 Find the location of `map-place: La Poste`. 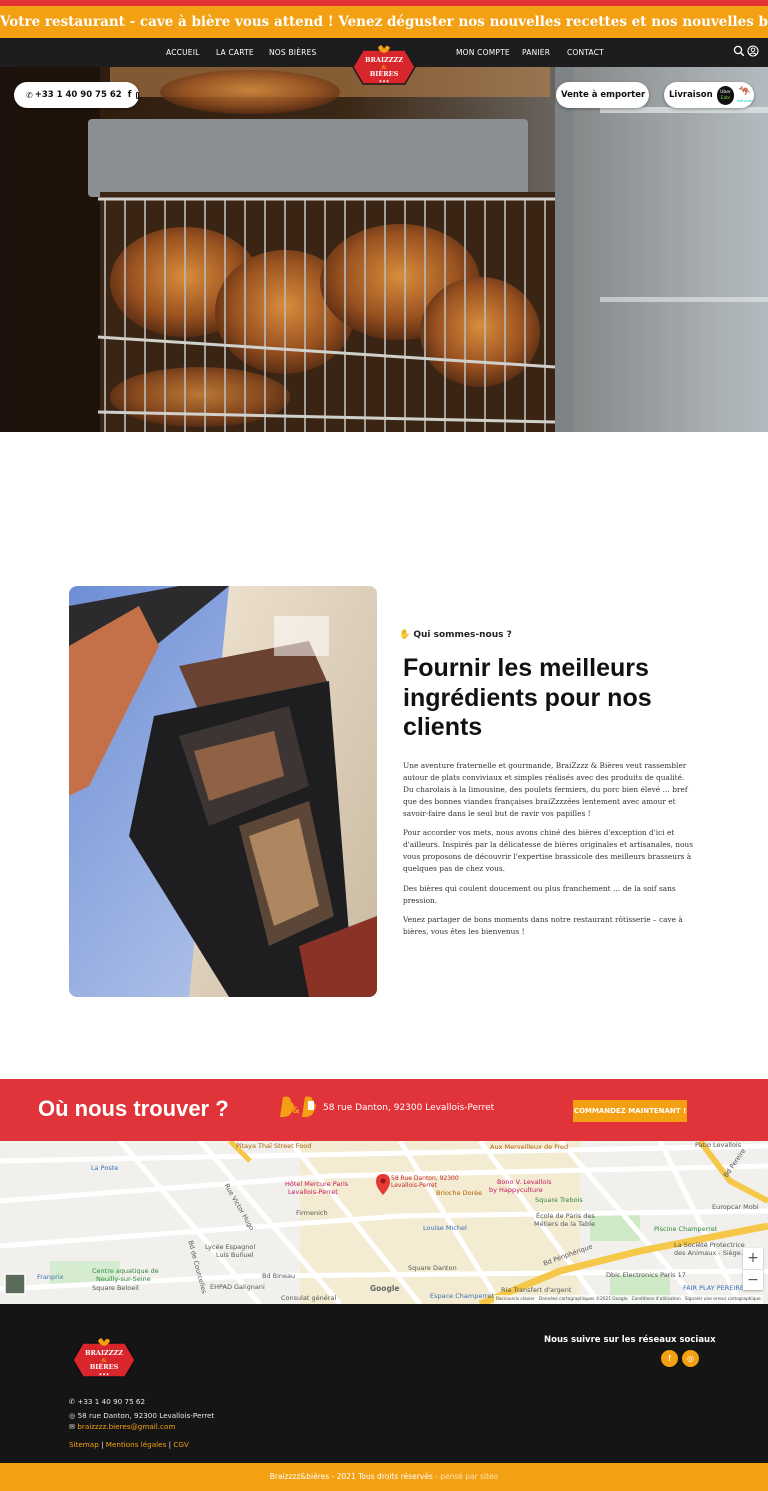

map-place: La Poste is located at coordinates (104, 1168).